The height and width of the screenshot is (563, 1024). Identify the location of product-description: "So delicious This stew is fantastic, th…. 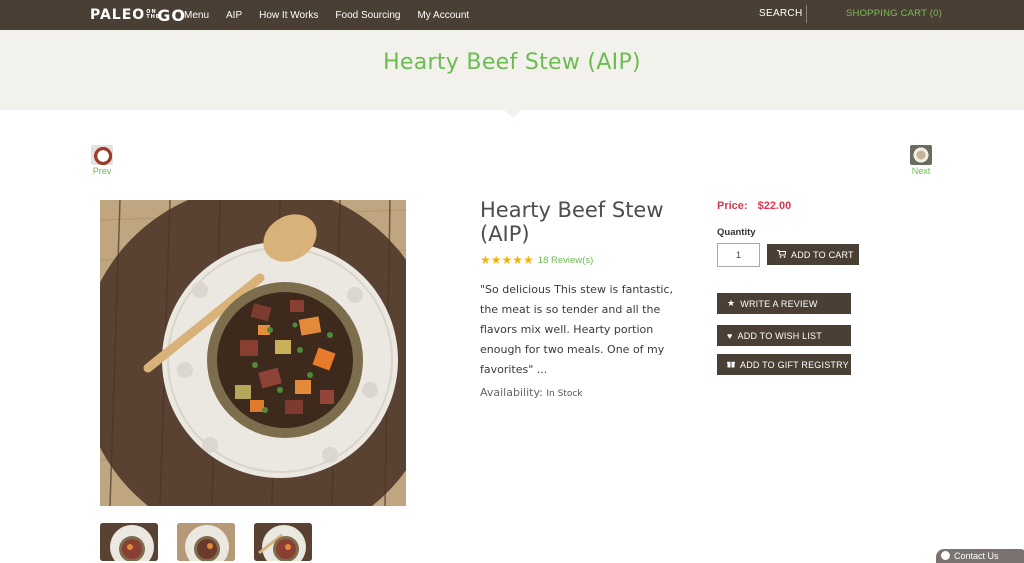
(577, 329).